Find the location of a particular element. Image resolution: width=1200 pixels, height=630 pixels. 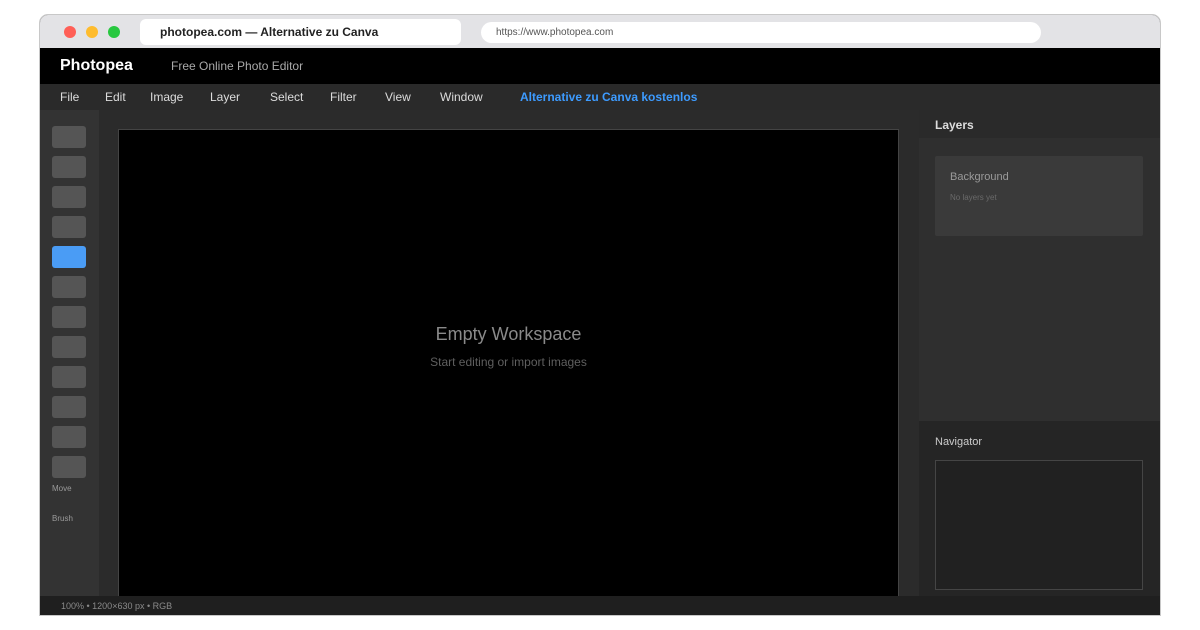

status-text: 100% • 1200×630 px • RGB is located at coordinates (117, 606).